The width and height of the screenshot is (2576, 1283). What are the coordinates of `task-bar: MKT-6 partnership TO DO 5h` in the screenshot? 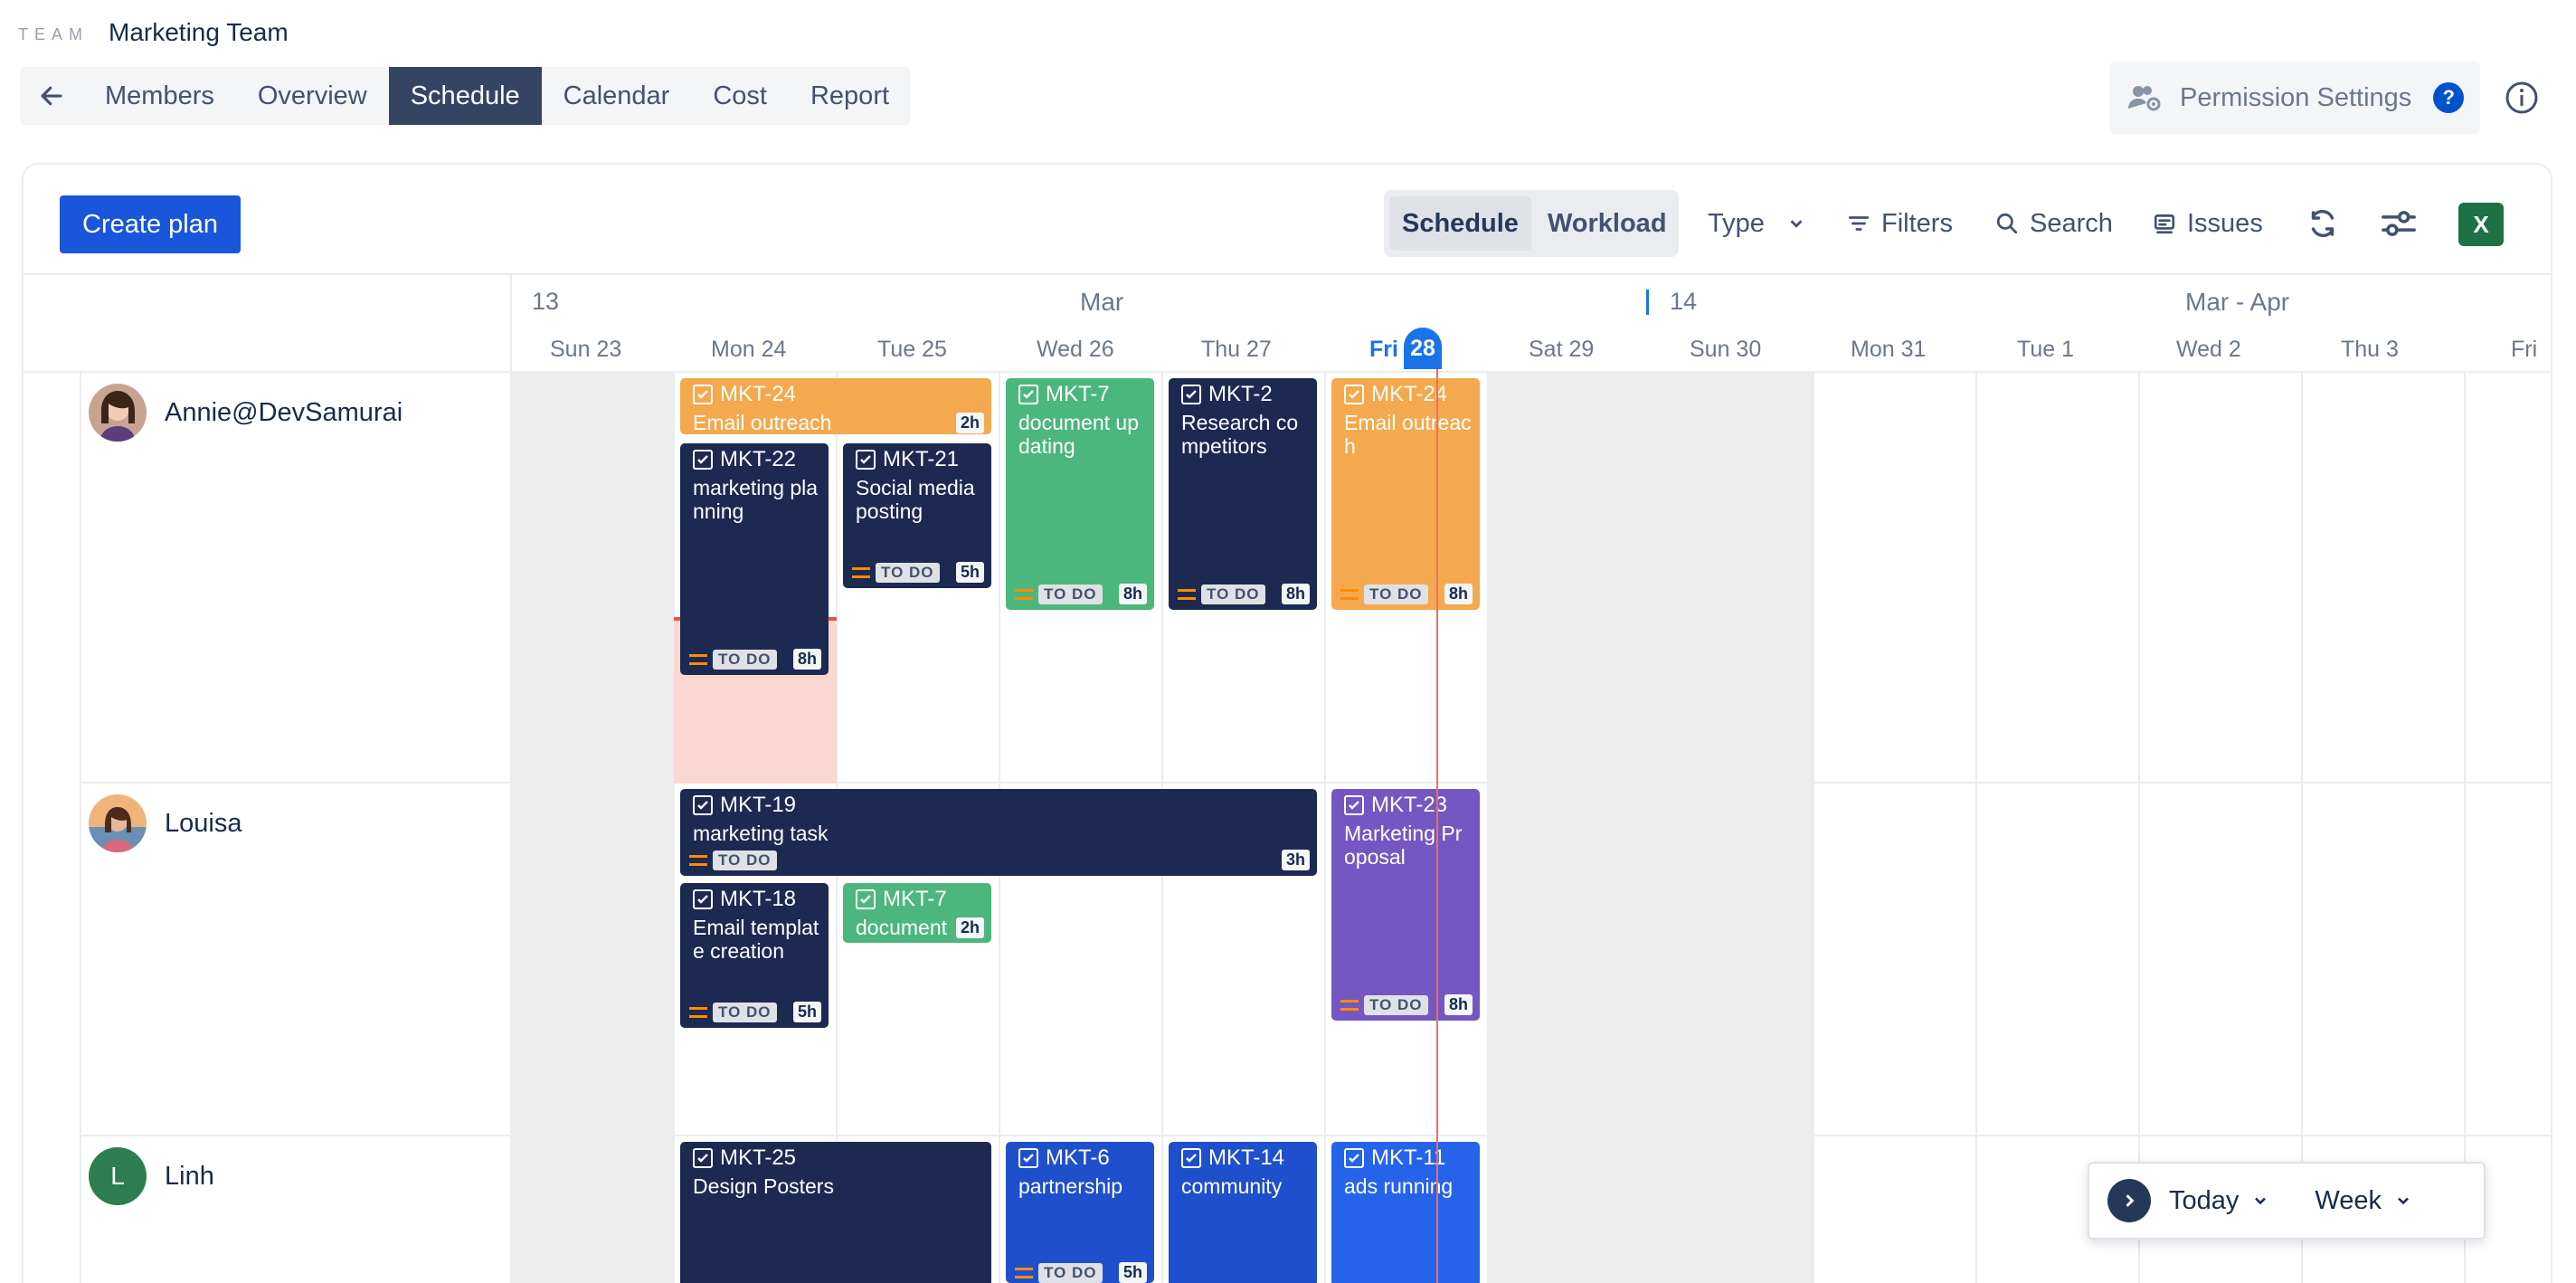 It's located at (1080, 1212).